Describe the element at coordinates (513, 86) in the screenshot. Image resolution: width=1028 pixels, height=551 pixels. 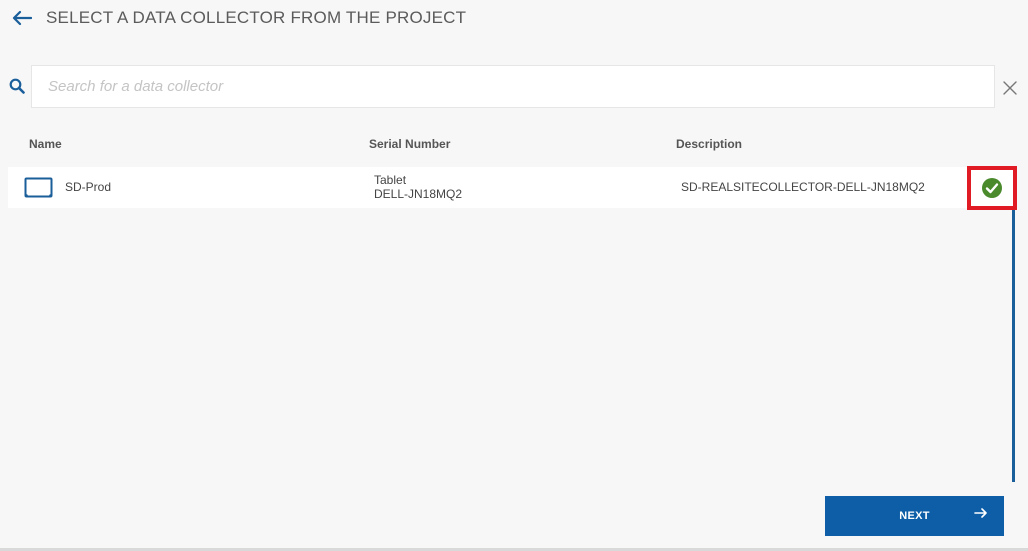
I see `search-input` at that location.